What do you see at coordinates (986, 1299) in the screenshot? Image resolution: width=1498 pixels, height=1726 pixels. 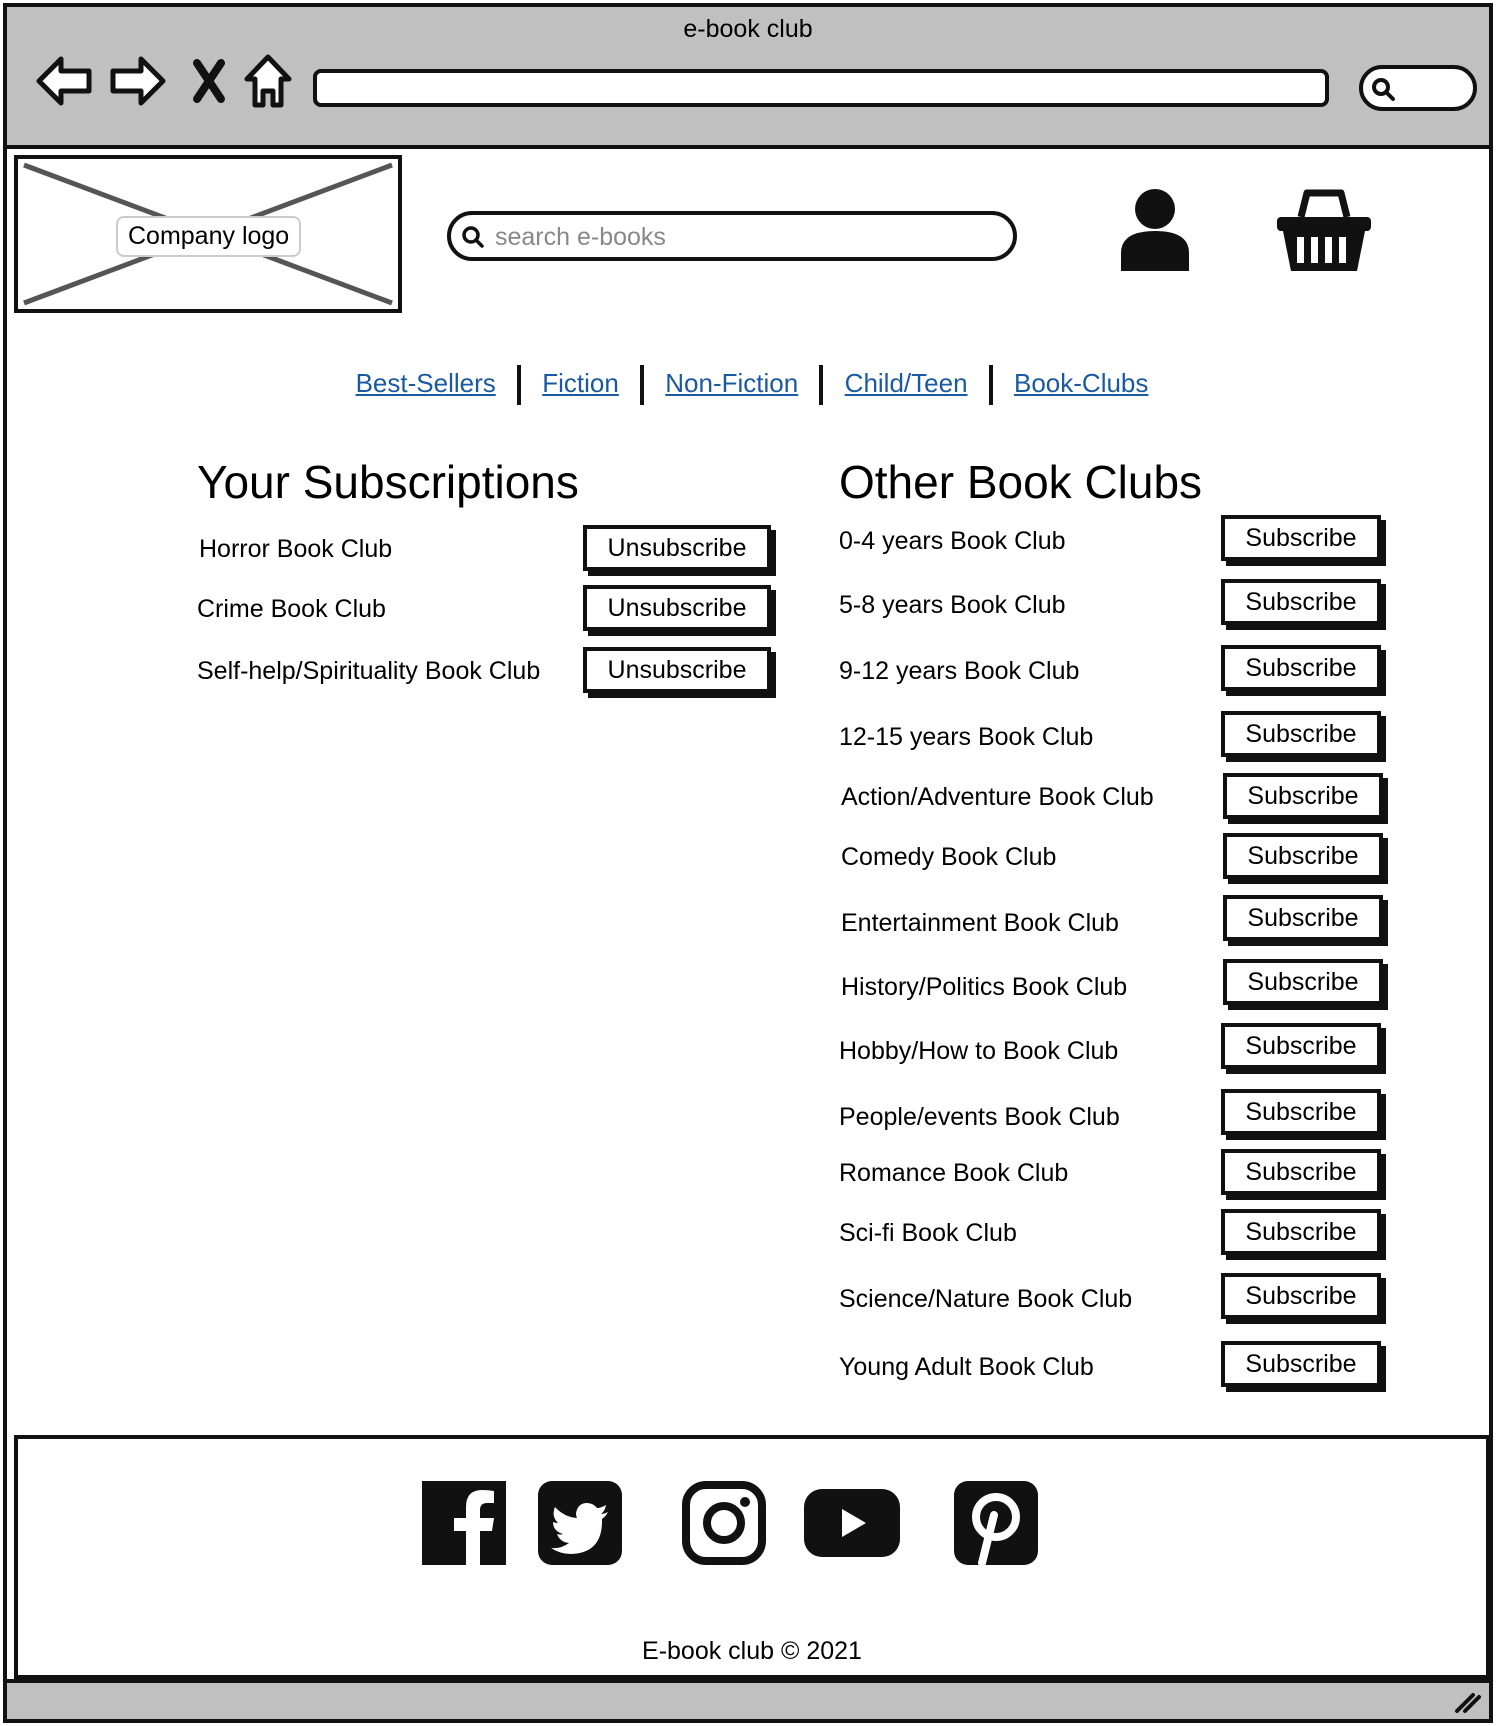 I see `club-label: Science/Nature Book Club` at bounding box center [986, 1299].